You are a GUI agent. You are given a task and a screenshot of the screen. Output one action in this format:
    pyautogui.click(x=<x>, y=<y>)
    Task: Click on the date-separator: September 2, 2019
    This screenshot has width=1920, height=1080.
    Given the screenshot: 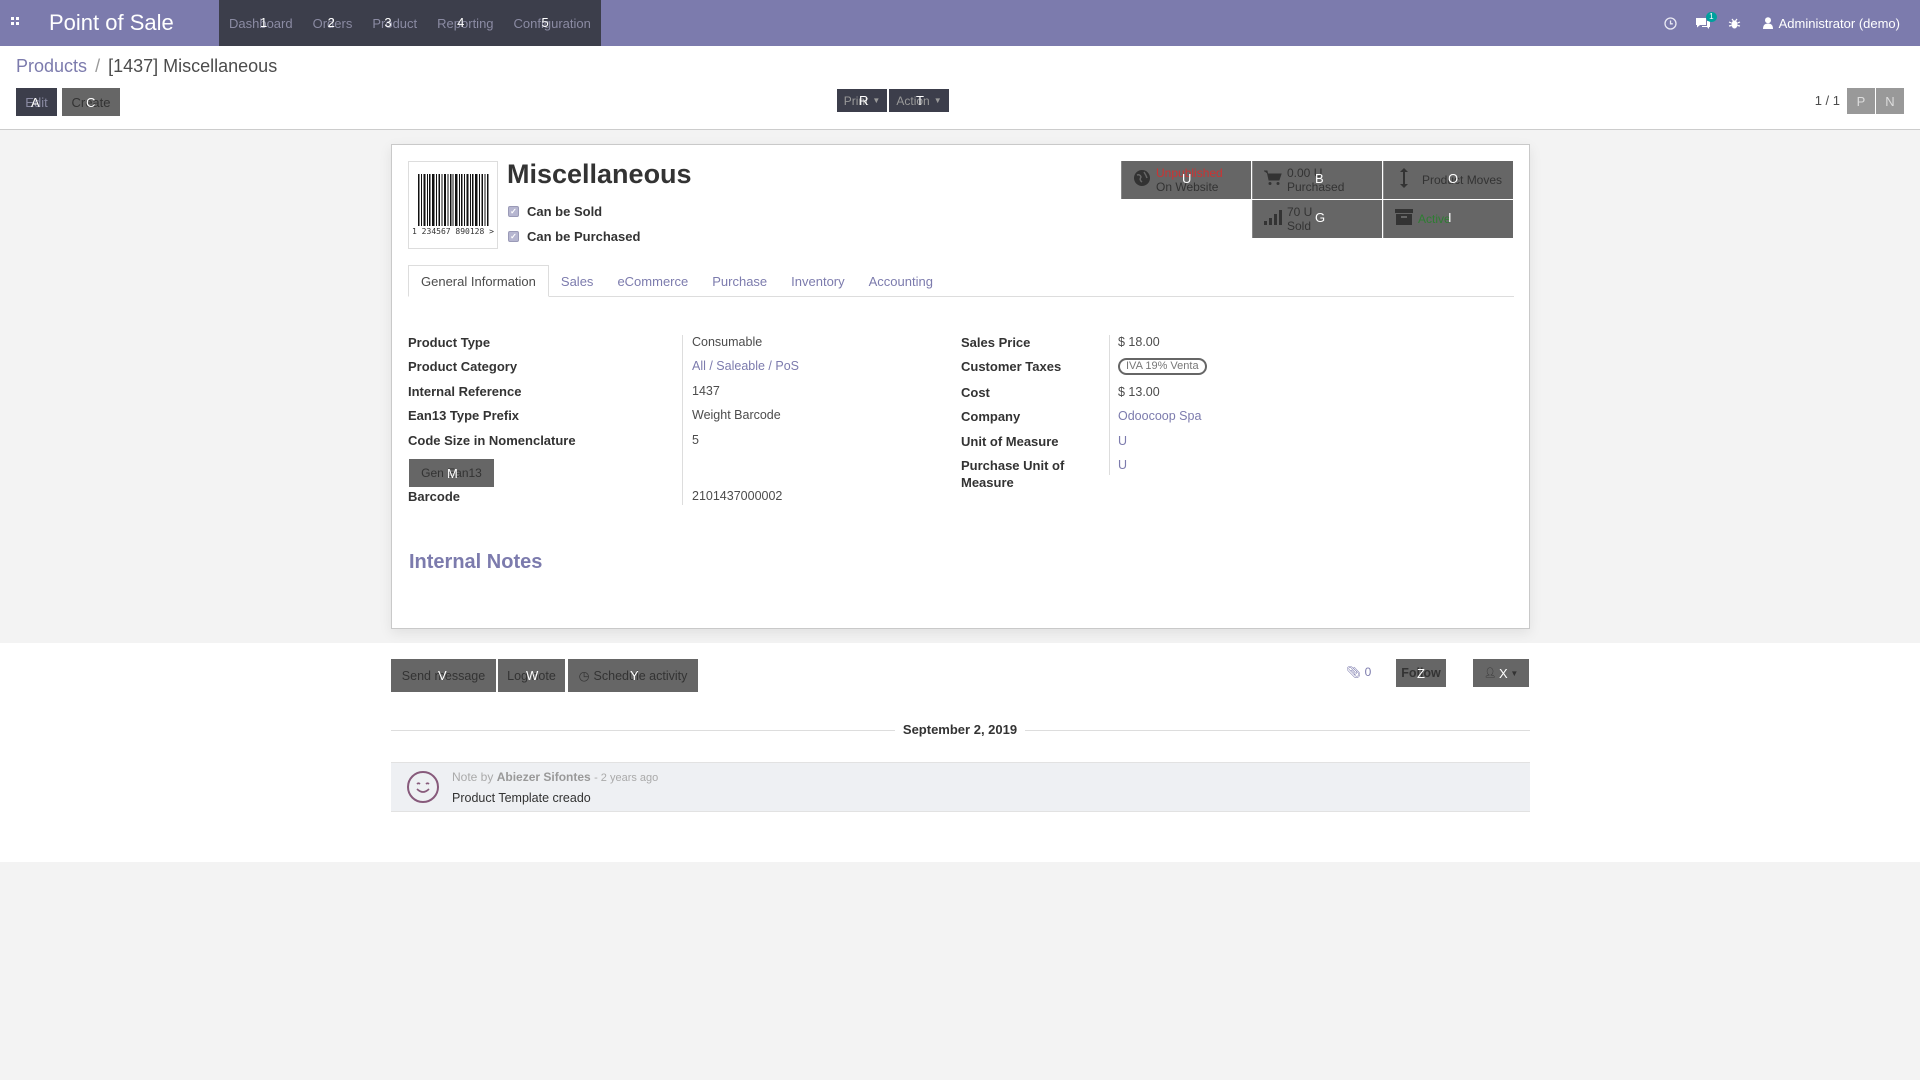 What is the action you would take?
    pyautogui.click(x=960, y=729)
    